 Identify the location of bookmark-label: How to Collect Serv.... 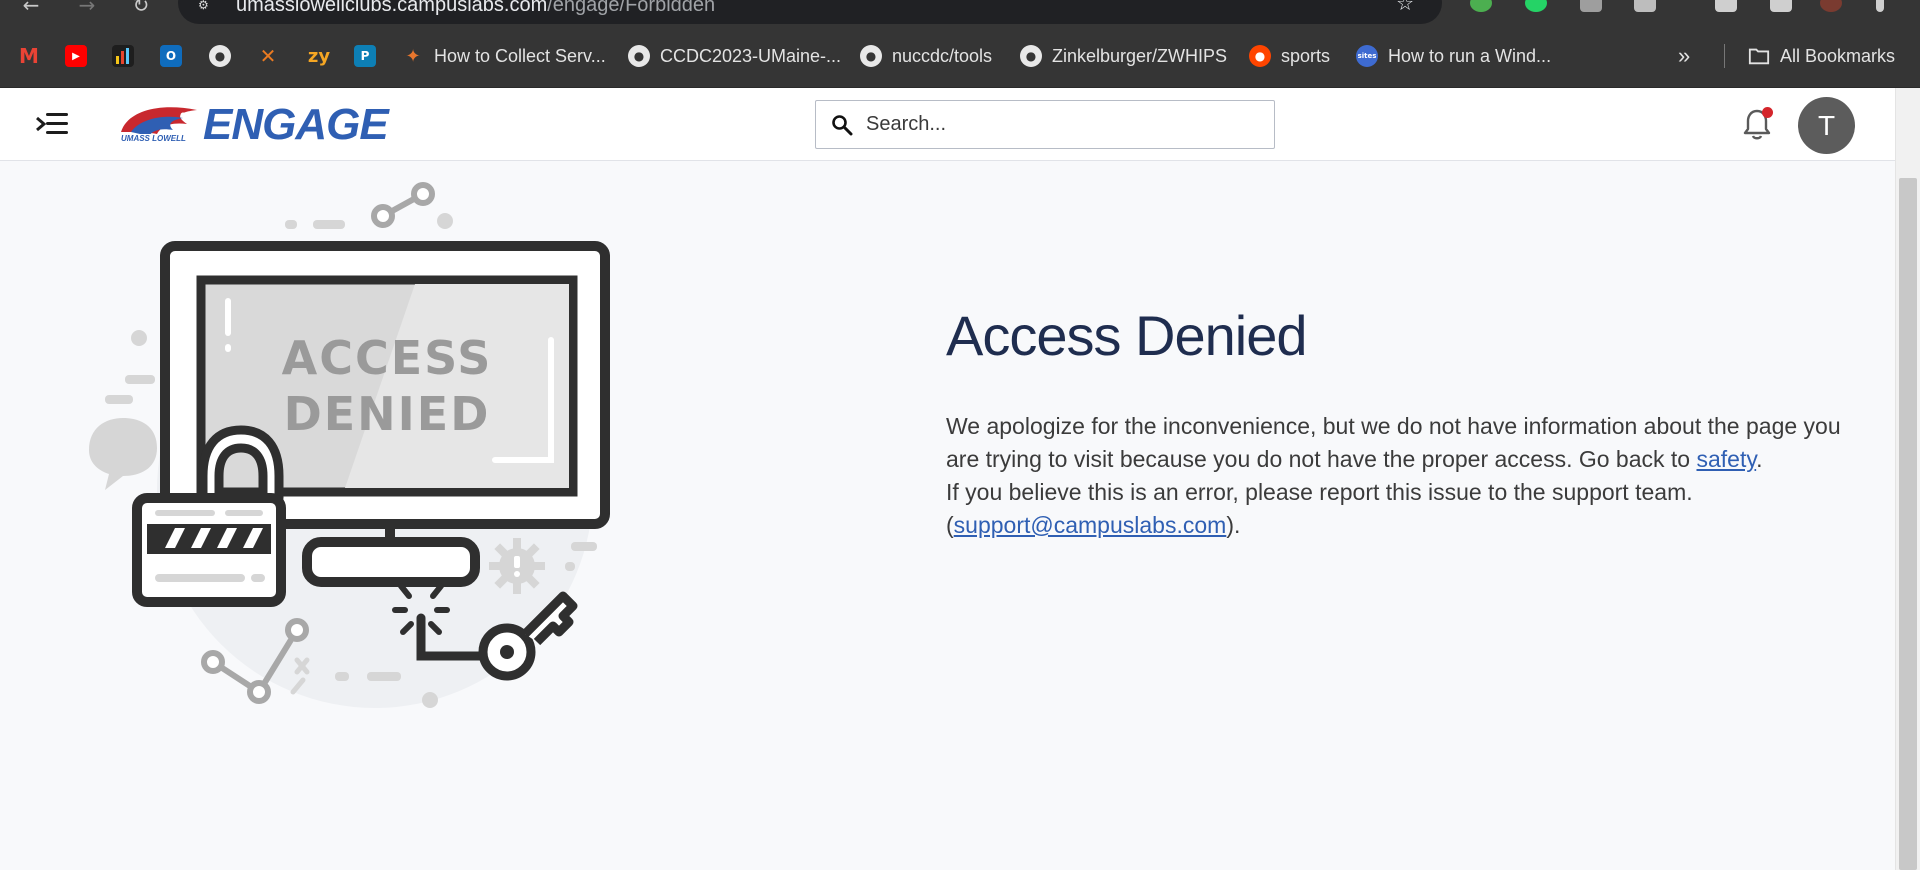
(520, 55).